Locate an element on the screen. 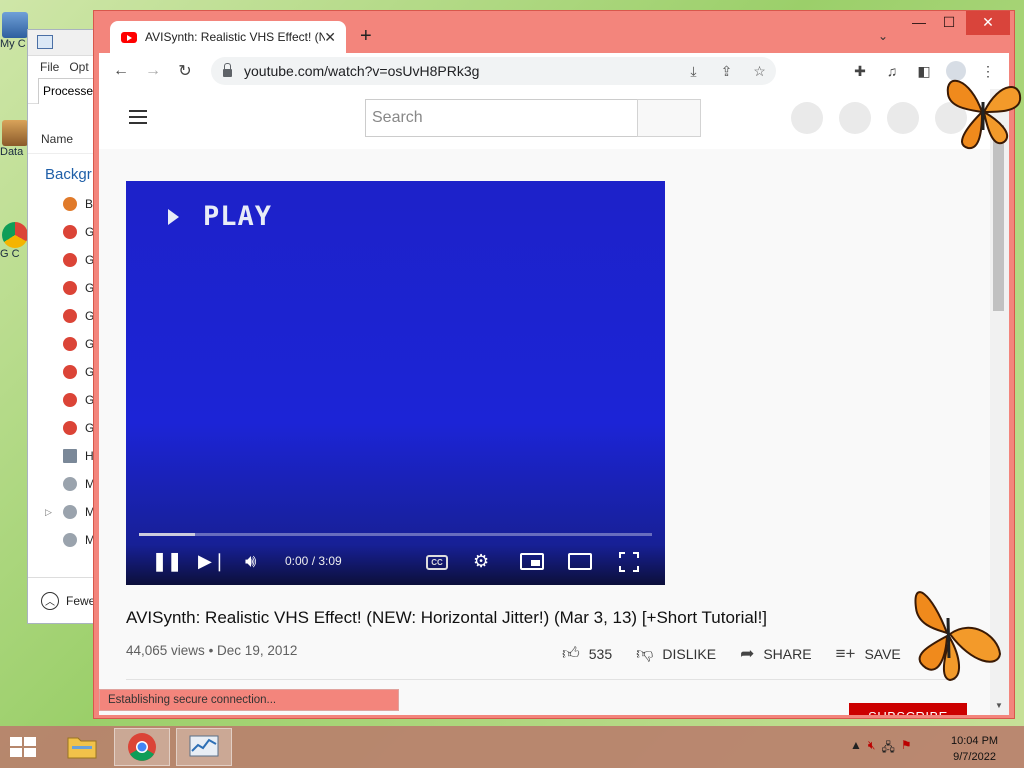  captions-icon: CC is located at coordinates (437, 562).